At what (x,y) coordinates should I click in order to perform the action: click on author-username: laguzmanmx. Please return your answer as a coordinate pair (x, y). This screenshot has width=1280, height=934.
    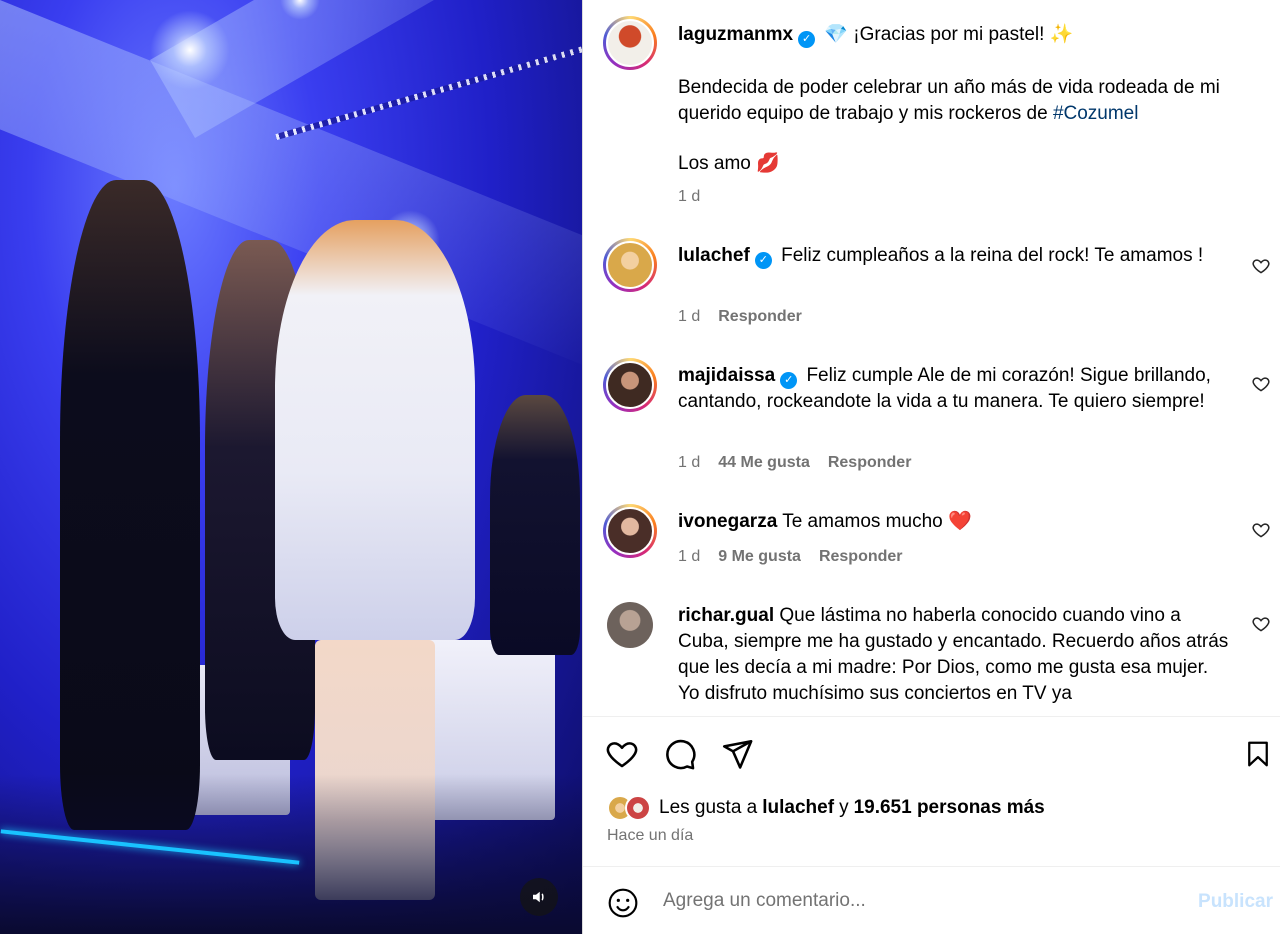
    Looking at the image, I should click on (735, 34).